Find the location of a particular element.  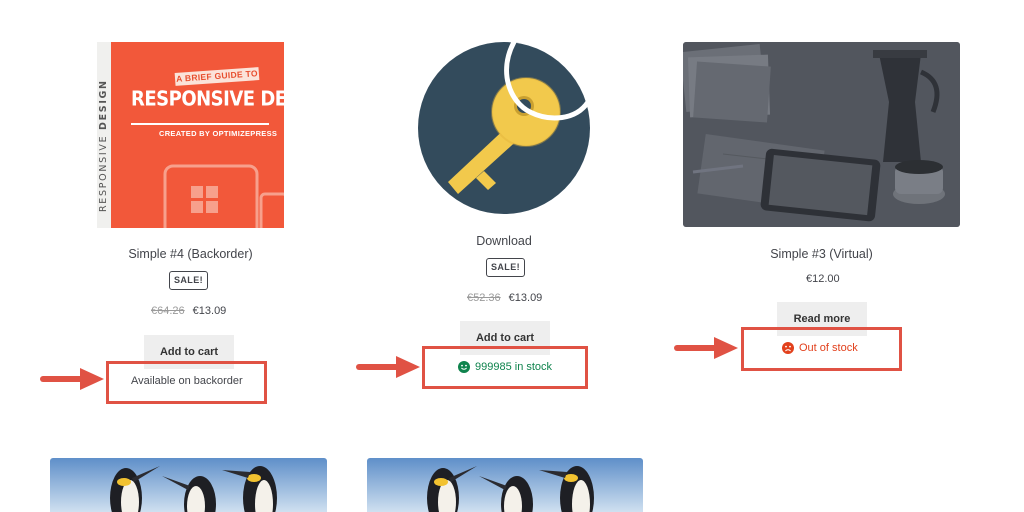

product-image-desk is located at coordinates (821, 134).